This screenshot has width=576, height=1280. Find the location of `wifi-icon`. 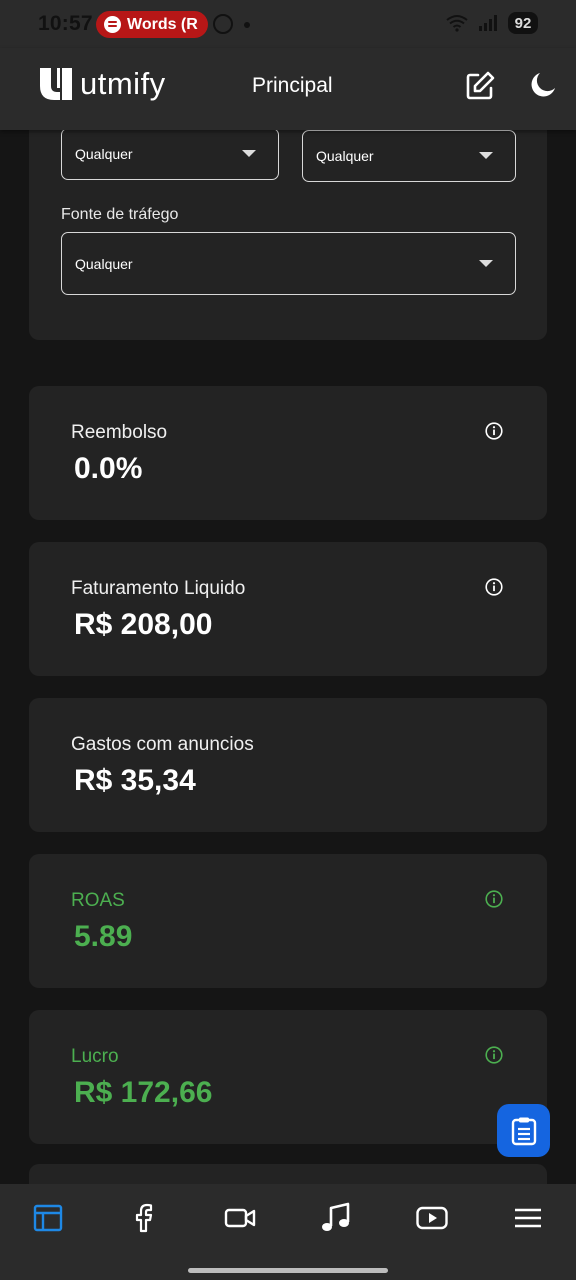

wifi-icon is located at coordinates (457, 23).